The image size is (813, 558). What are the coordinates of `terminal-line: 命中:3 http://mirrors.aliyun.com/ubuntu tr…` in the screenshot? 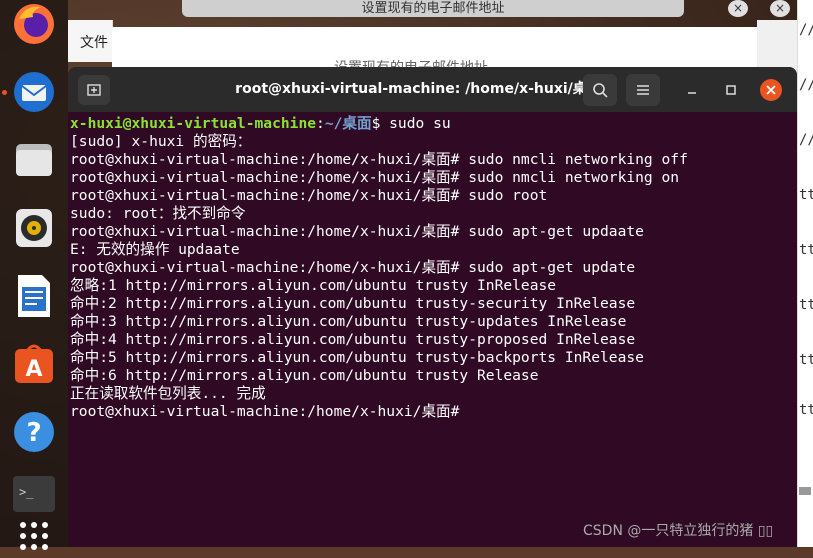 It's located at (348, 321).